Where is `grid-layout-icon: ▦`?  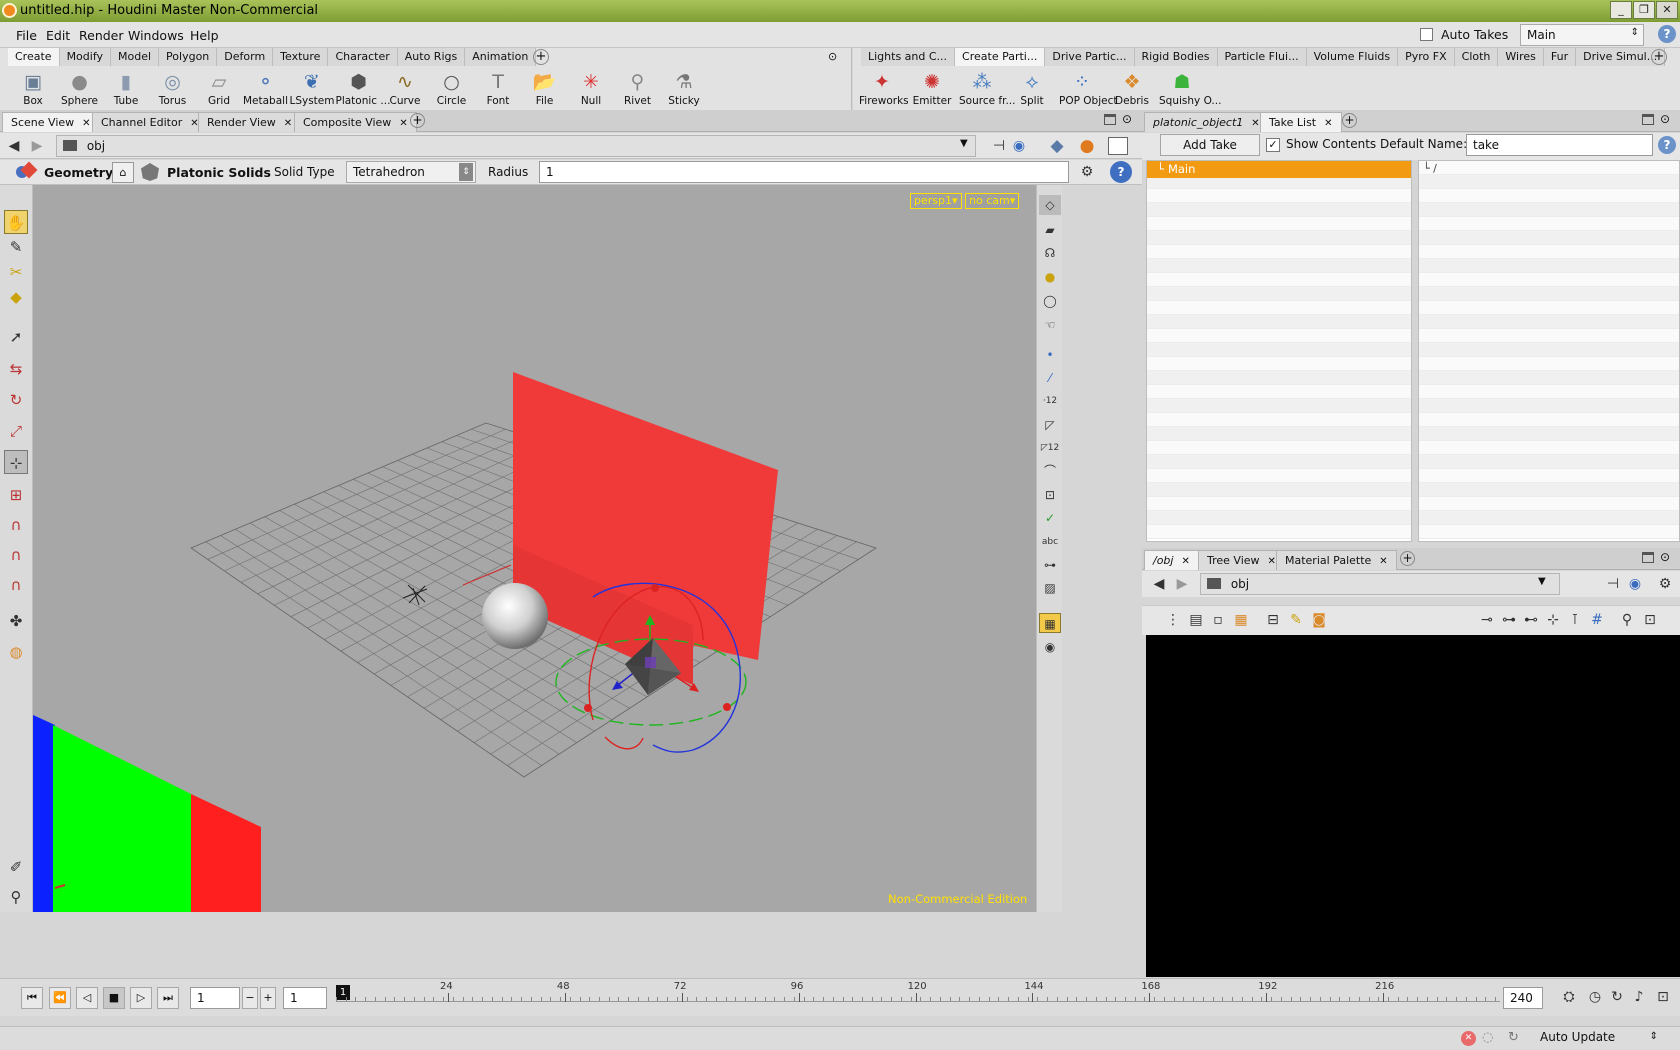 grid-layout-icon: ▦ is located at coordinates (1050, 623).